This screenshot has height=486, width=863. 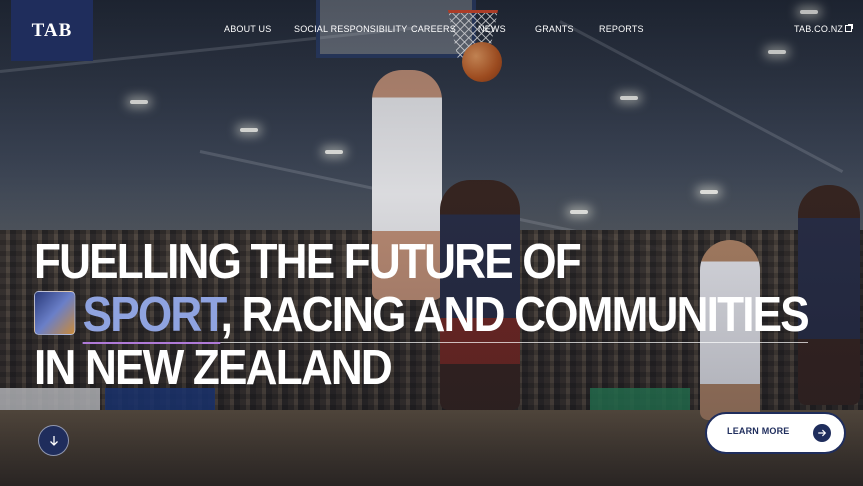 What do you see at coordinates (554, 29) in the screenshot?
I see `nav-grants: GRANTS` at bounding box center [554, 29].